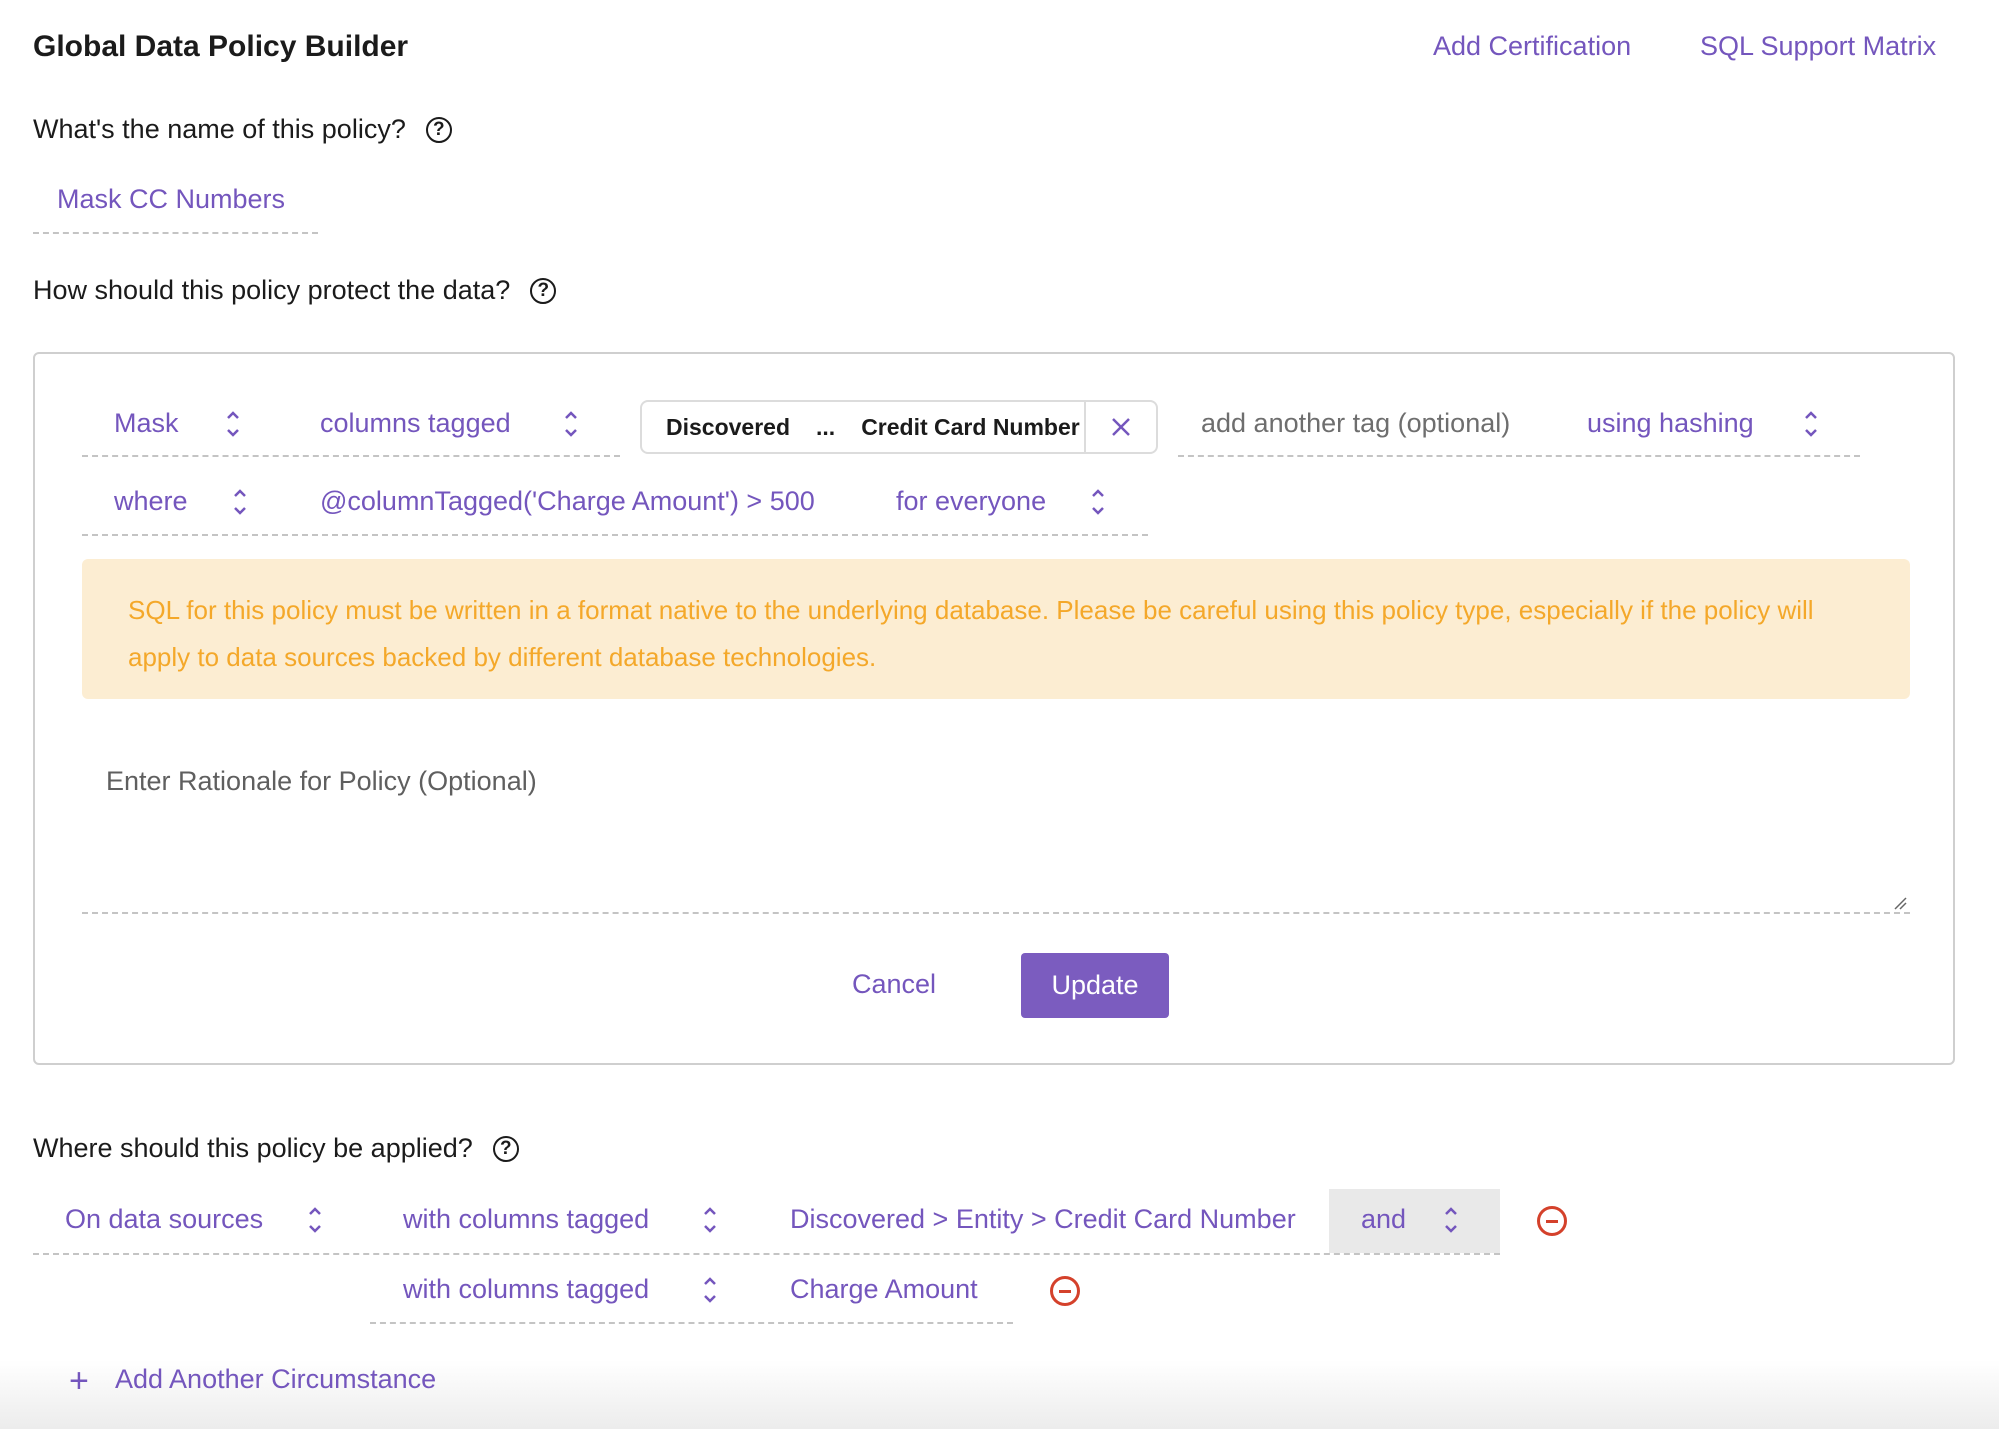 This screenshot has height=1429, width=1999. I want to click on resize-handle-icon, so click(1900, 905).